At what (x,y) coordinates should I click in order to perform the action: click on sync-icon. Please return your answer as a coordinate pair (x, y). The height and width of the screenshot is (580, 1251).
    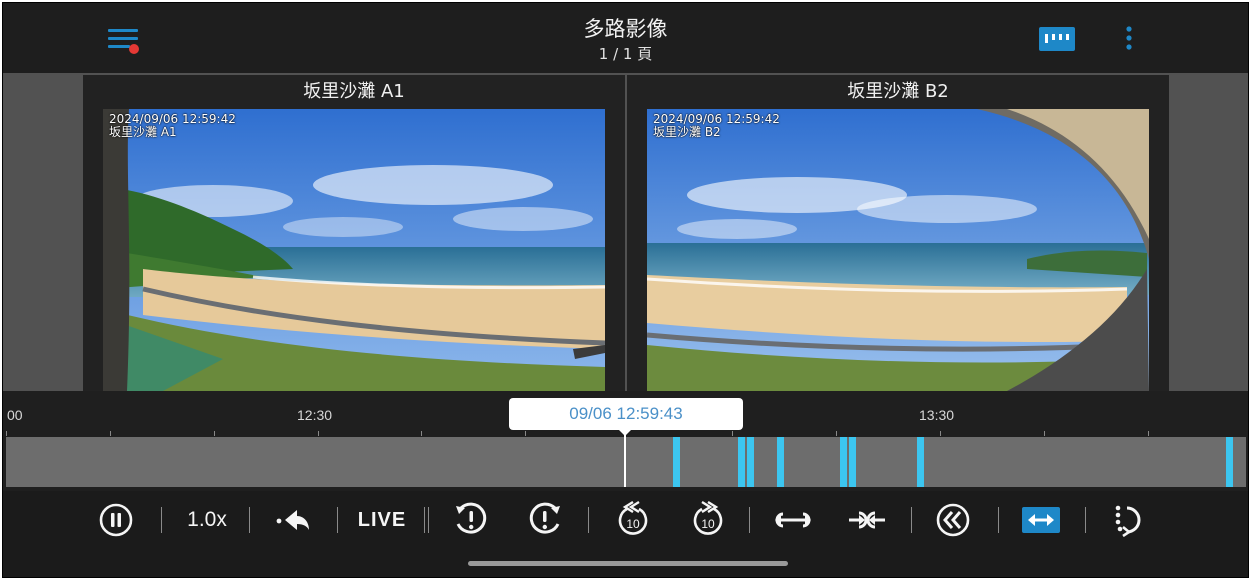
    Looking at the image, I should click on (1041, 520).